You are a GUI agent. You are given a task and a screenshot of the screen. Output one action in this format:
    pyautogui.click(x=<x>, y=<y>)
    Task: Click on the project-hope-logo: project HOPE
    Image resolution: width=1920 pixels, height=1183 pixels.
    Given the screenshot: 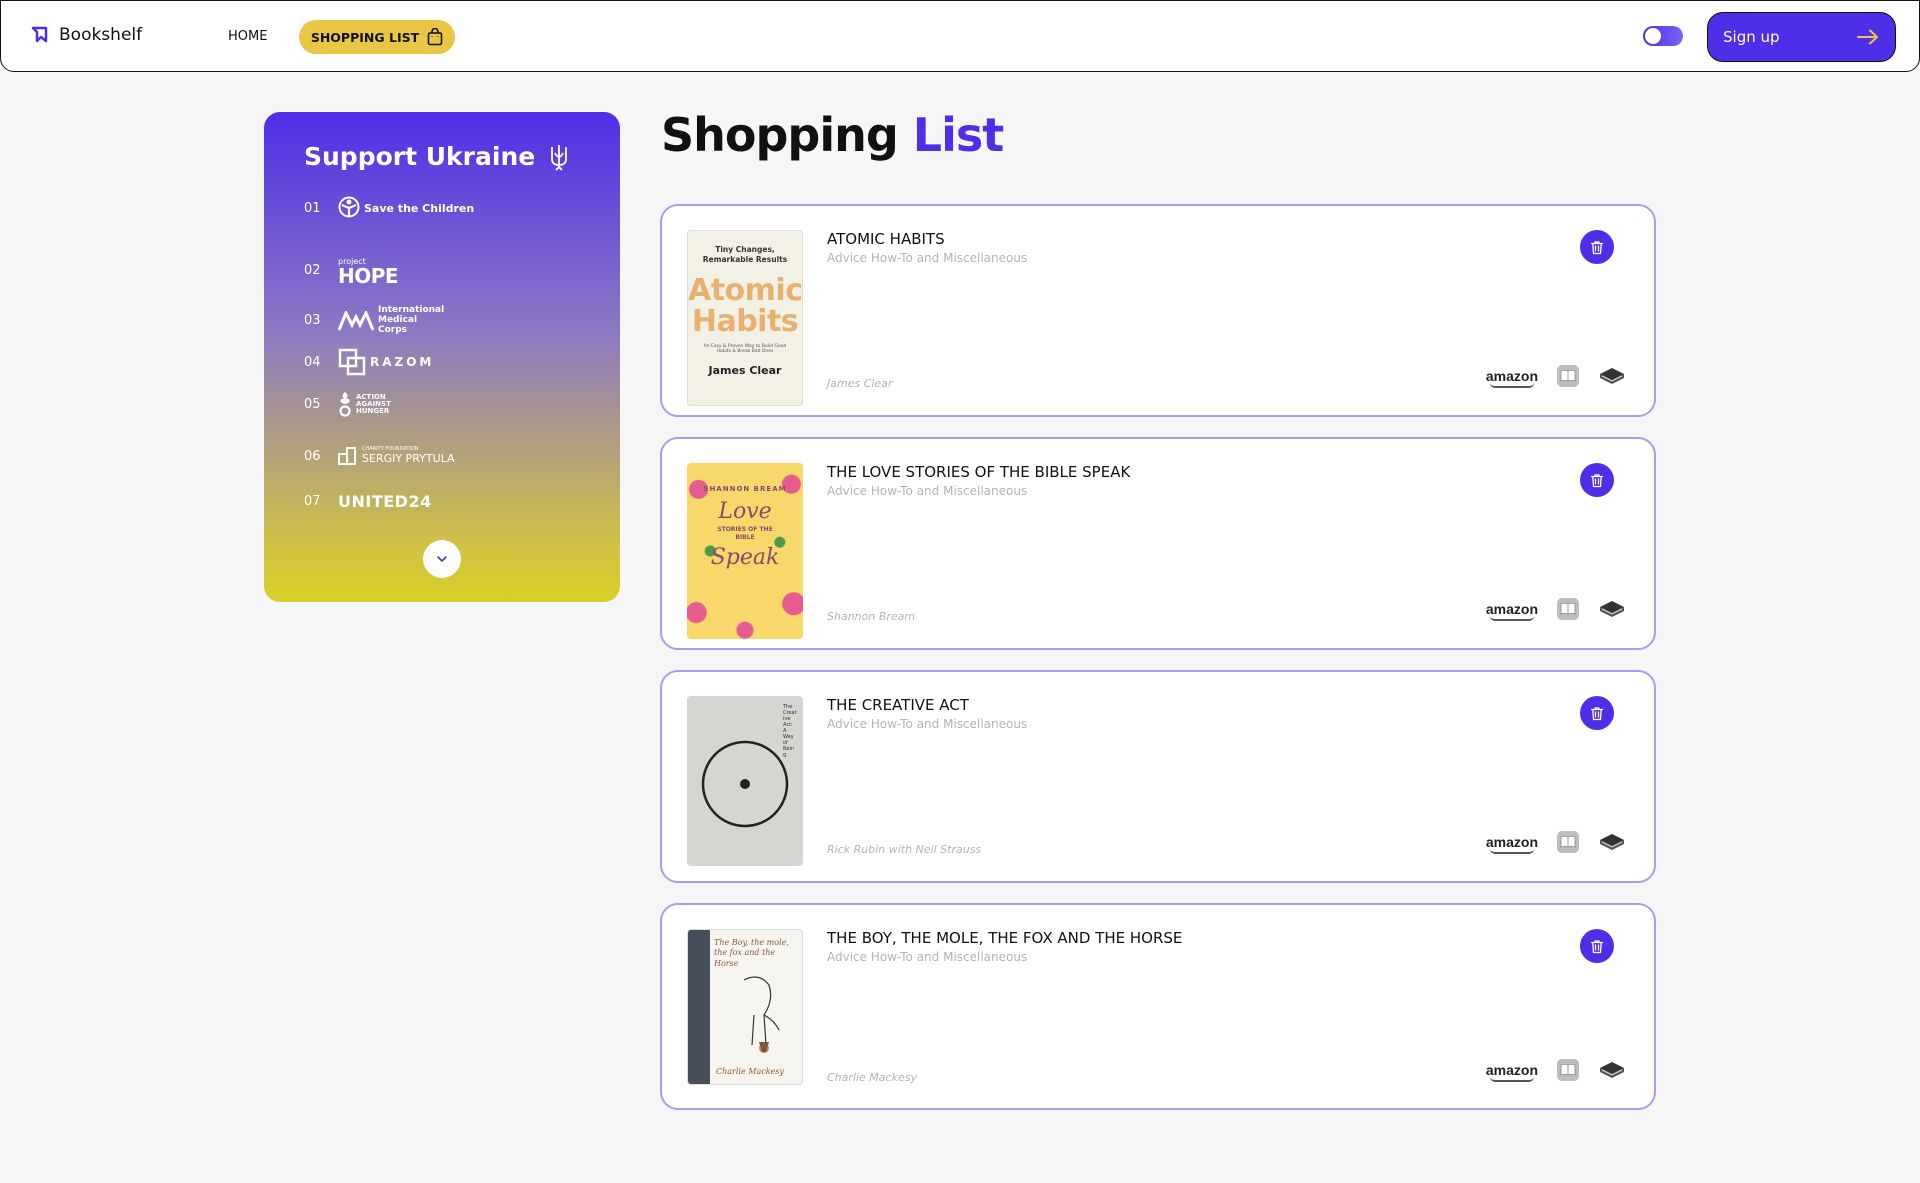 What is the action you would take?
    pyautogui.click(x=368, y=273)
    